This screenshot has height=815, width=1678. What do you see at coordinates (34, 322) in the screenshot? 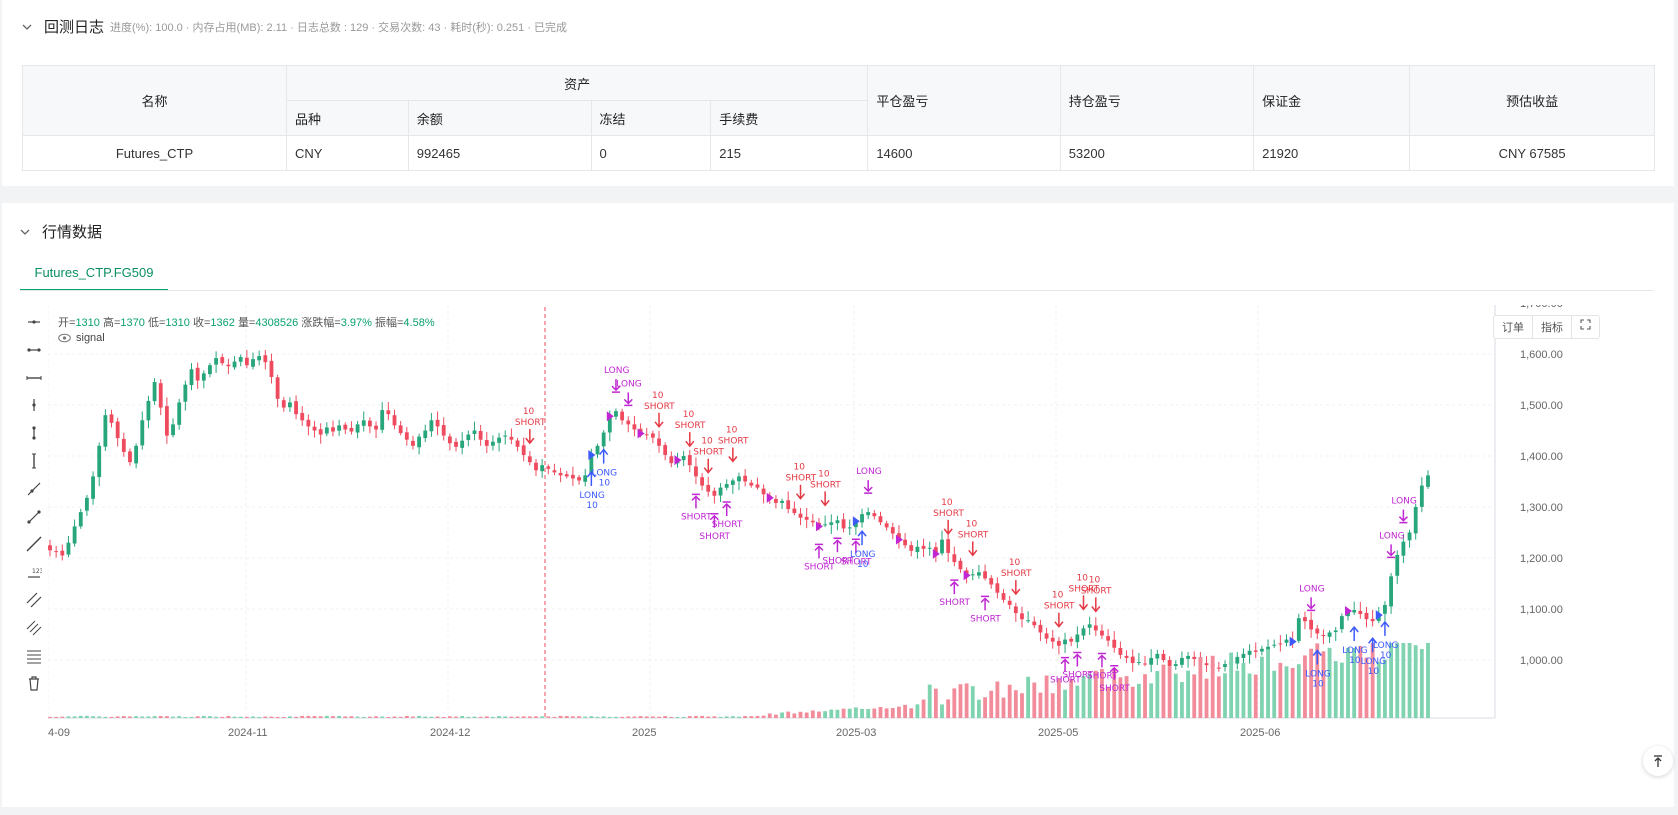
I see `horizontal-ray-tool-icon` at bounding box center [34, 322].